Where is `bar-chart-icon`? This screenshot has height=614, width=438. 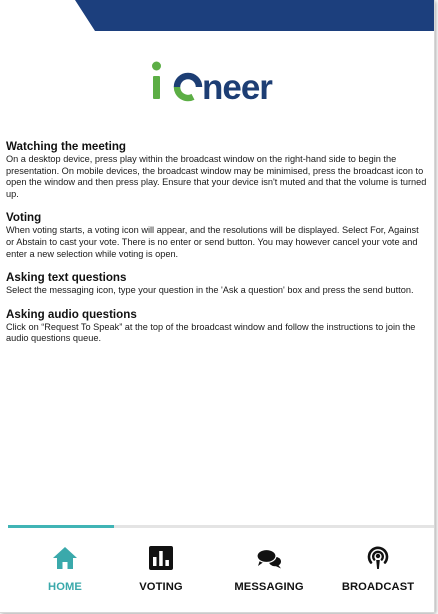
bar-chart-icon is located at coordinates (161, 558).